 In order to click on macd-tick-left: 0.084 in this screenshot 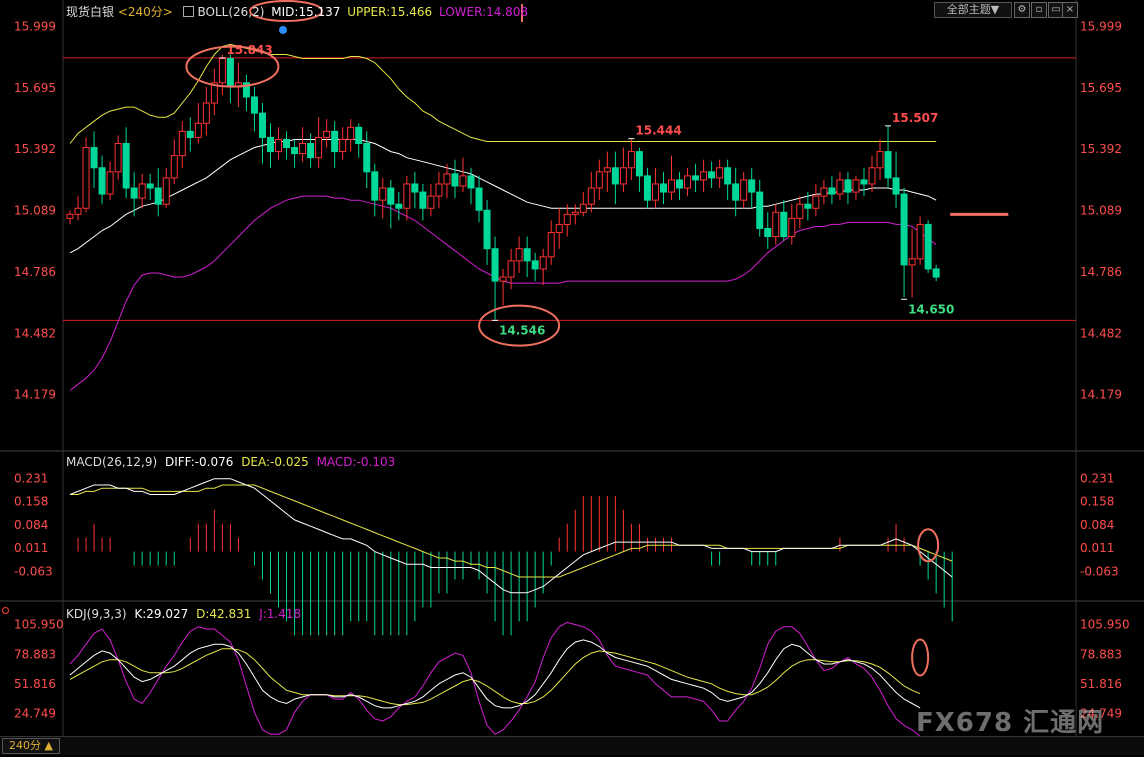, I will do `click(31, 525)`.